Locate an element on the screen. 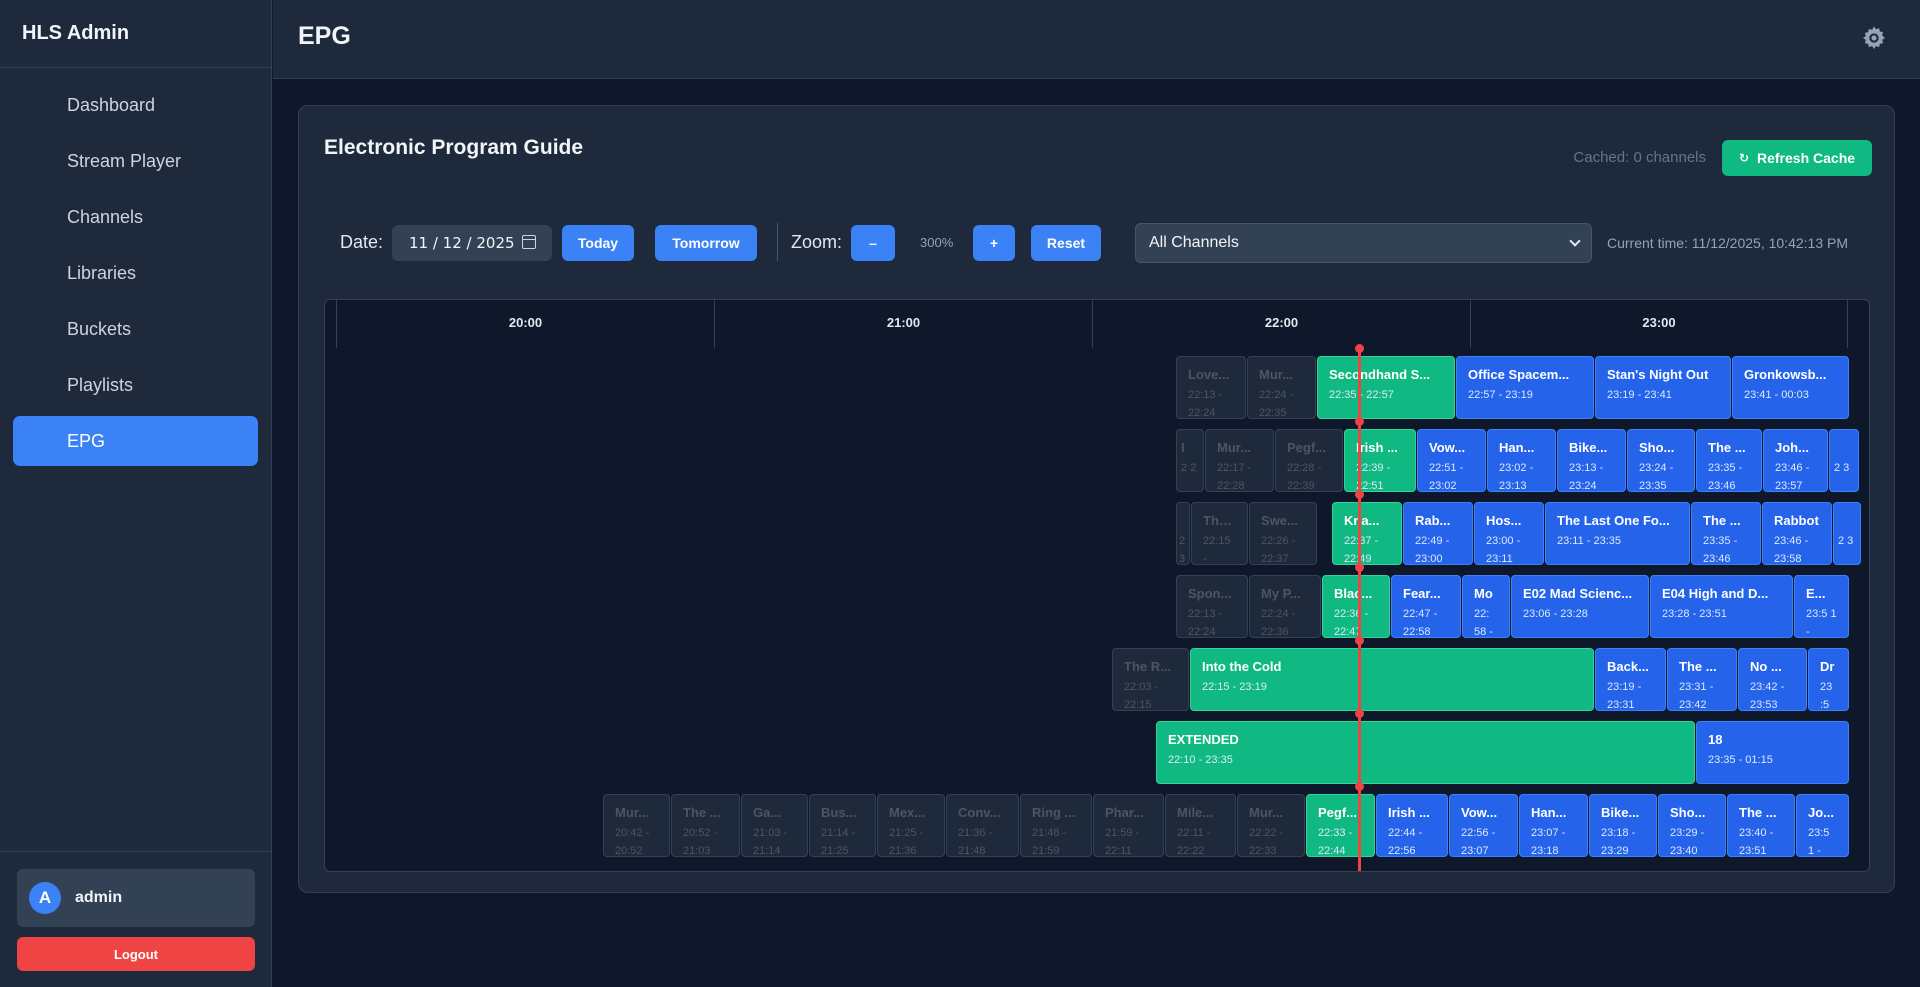 This screenshot has width=1920, height=987. program-block: Mo 22: 58 - is located at coordinates (1486, 606).